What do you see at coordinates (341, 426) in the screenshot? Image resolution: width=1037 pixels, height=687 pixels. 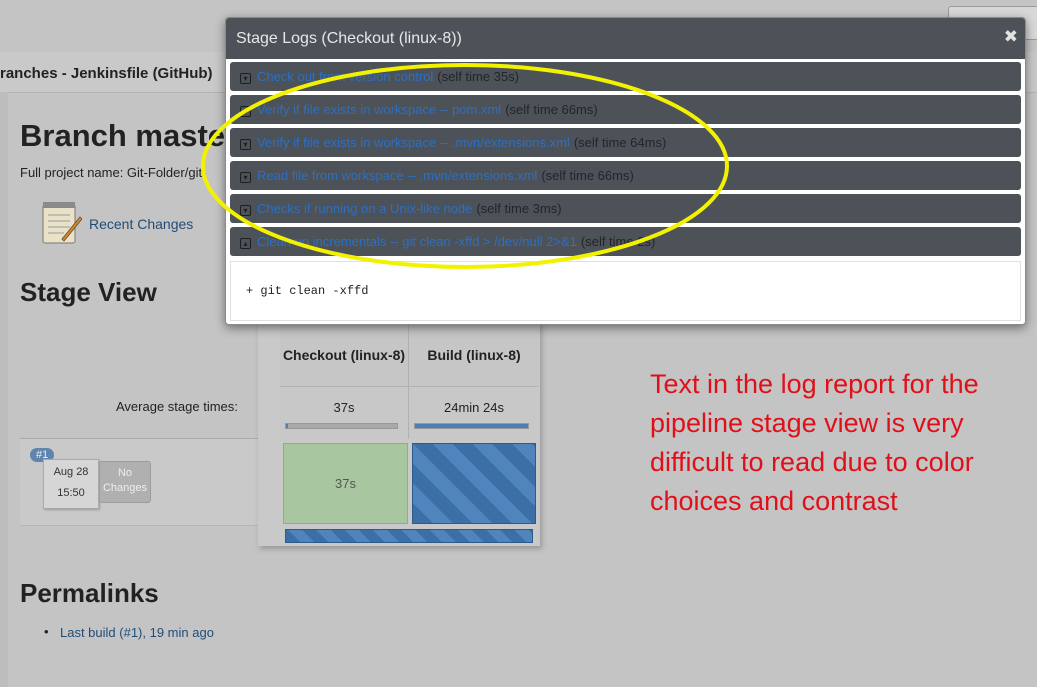 I see `avg-bar-checkout` at bounding box center [341, 426].